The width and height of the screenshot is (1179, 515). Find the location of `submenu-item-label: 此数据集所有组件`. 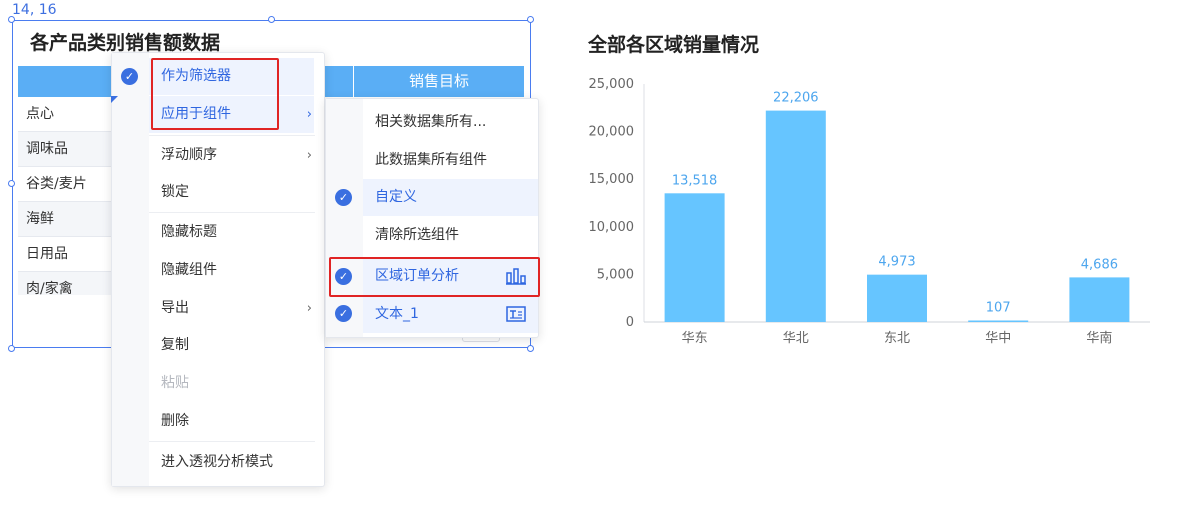

submenu-item-label: 此数据集所有组件 is located at coordinates (431, 160).